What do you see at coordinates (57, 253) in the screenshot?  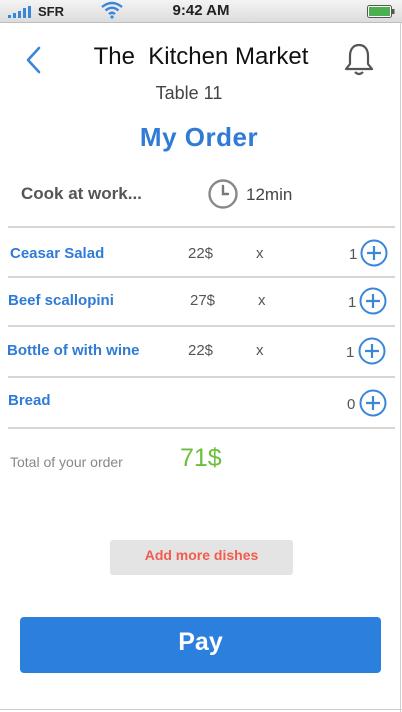 I see `item-name: Ceasar Salad` at bounding box center [57, 253].